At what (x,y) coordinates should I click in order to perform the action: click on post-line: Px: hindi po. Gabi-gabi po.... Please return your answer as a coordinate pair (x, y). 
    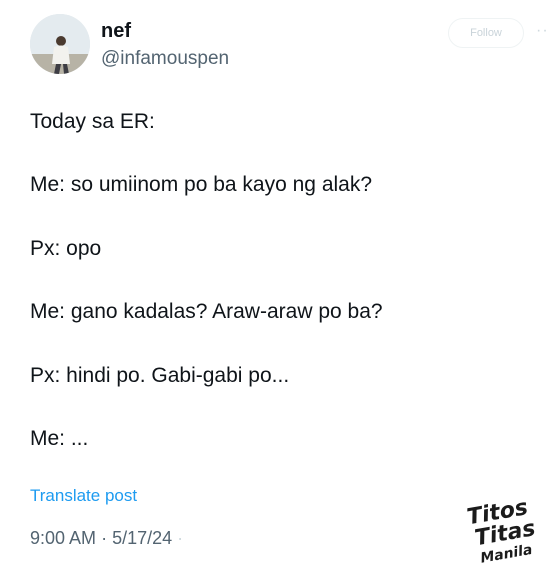
    Looking at the image, I should click on (160, 375).